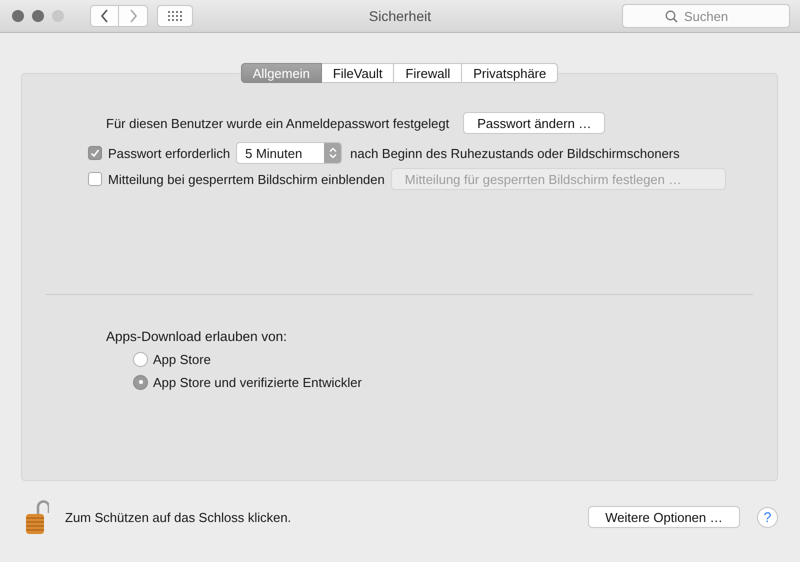 This screenshot has width=800, height=562. I want to click on checkmark-icon, so click(95, 153).